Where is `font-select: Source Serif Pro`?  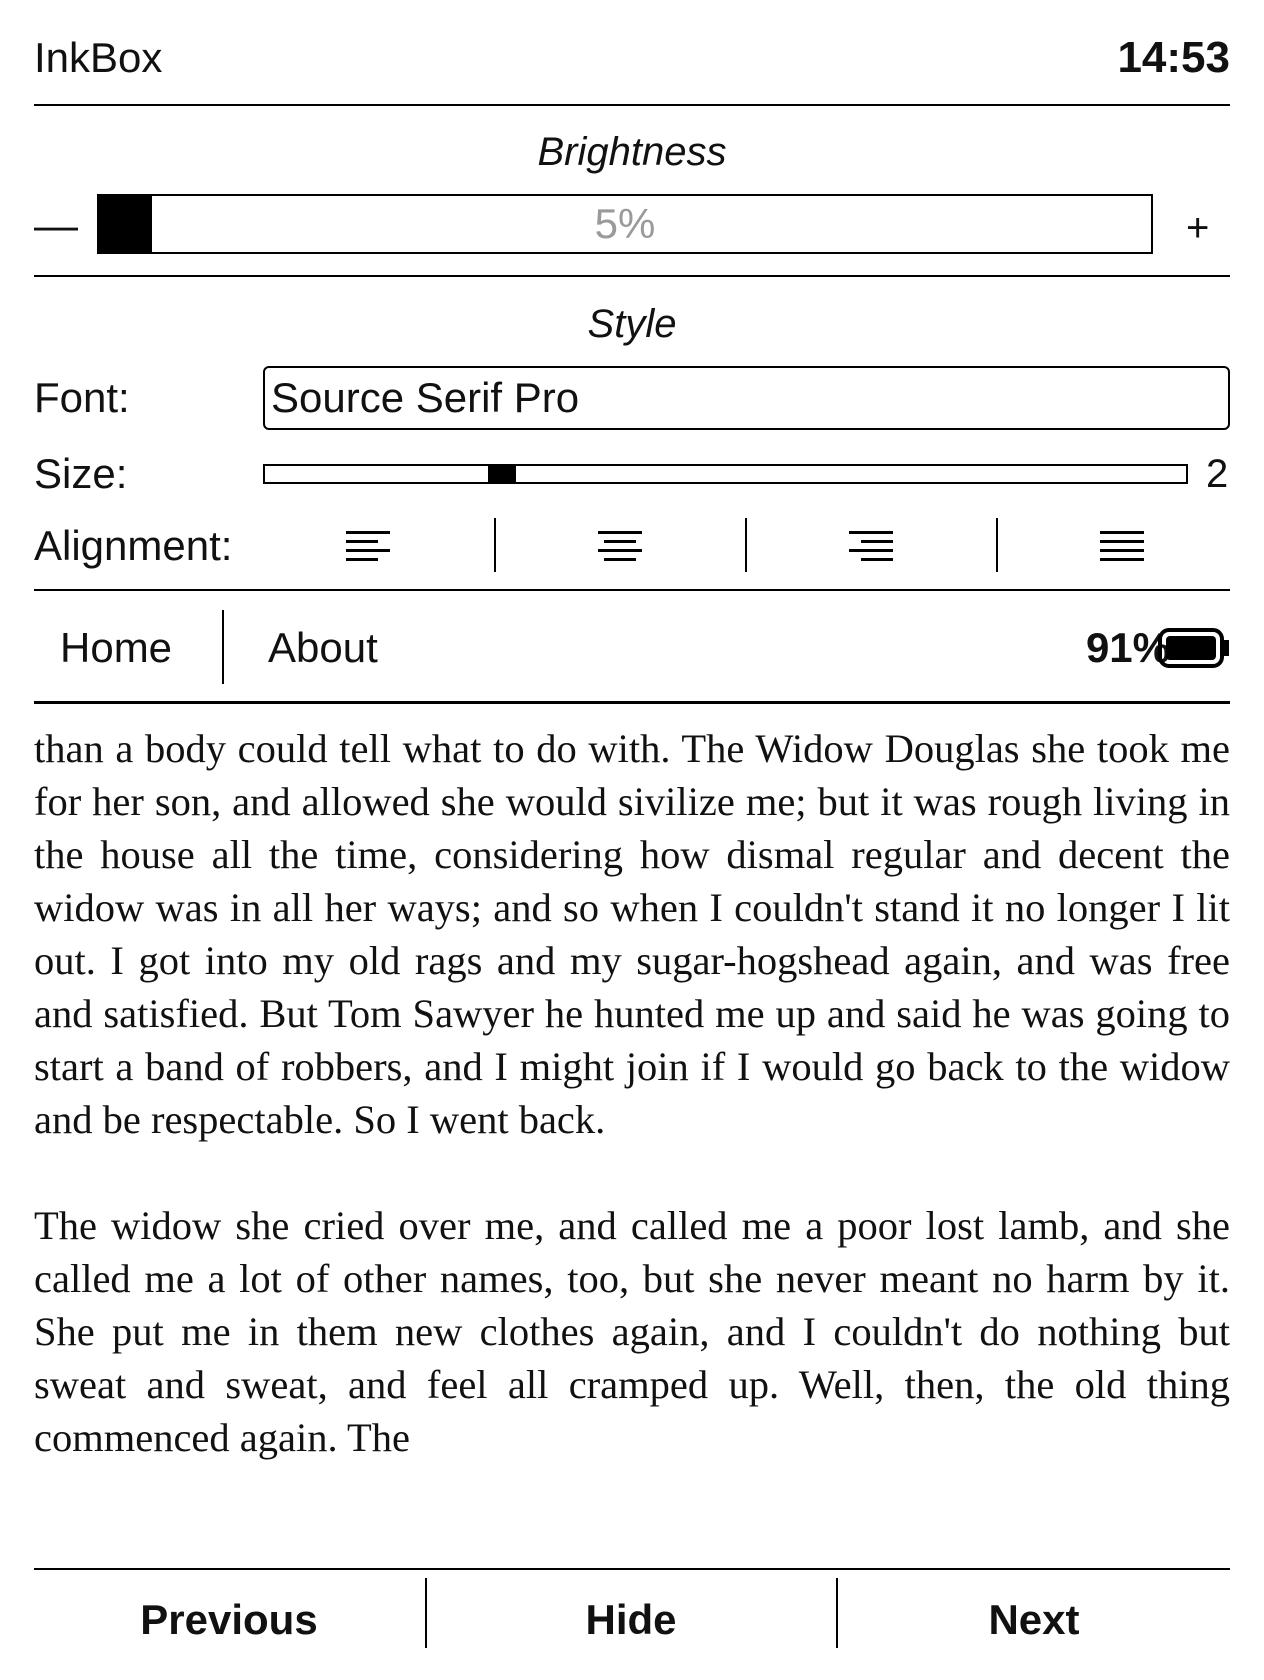 font-select: Source Serif Pro is located at coordinates (746, 398).